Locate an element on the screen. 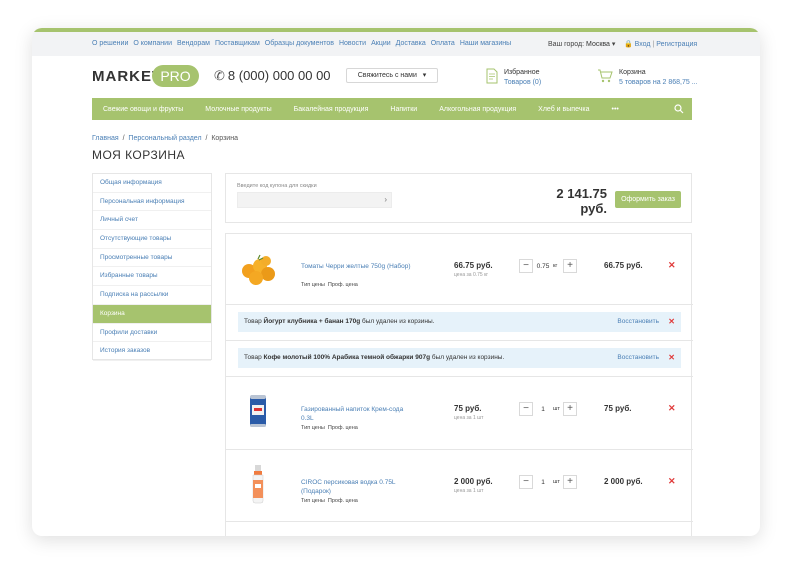 This screenshot has height=572, width=792. breadcrumb: Главная / Персональный раздел / Корзина is located at coordinates (165, 138).